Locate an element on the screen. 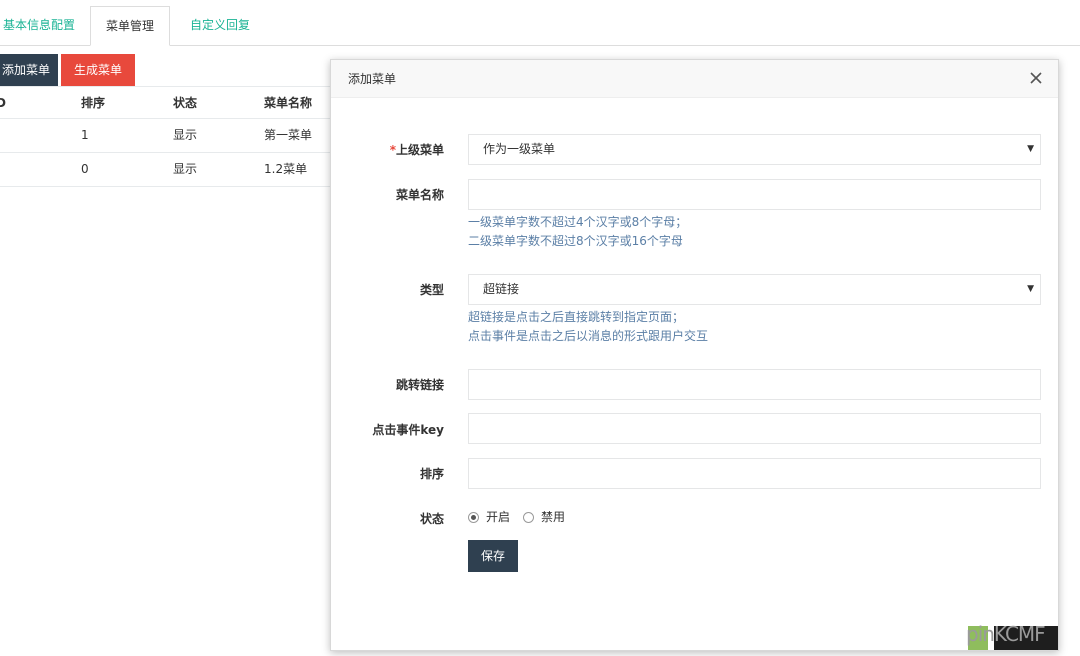  add-menu-button: 添加菜单 is located at coordinates (29, 70).